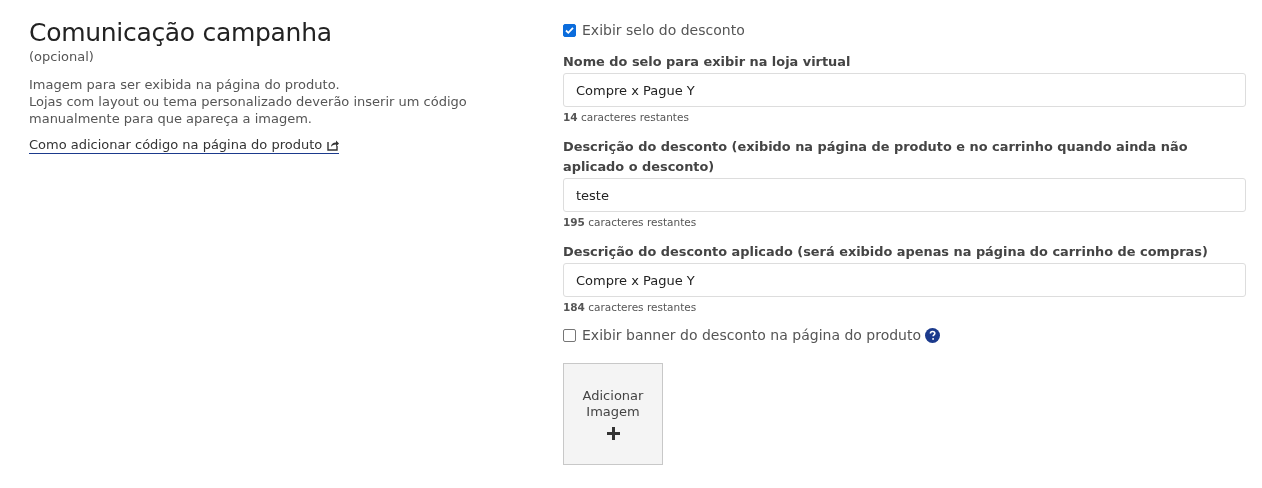 This screenshot has height=488, width=1262. What do you see at coordinates (181, 32) in the screenshot?
I see `section-title: Comunicação campanha` at bounding box center [181, 32].